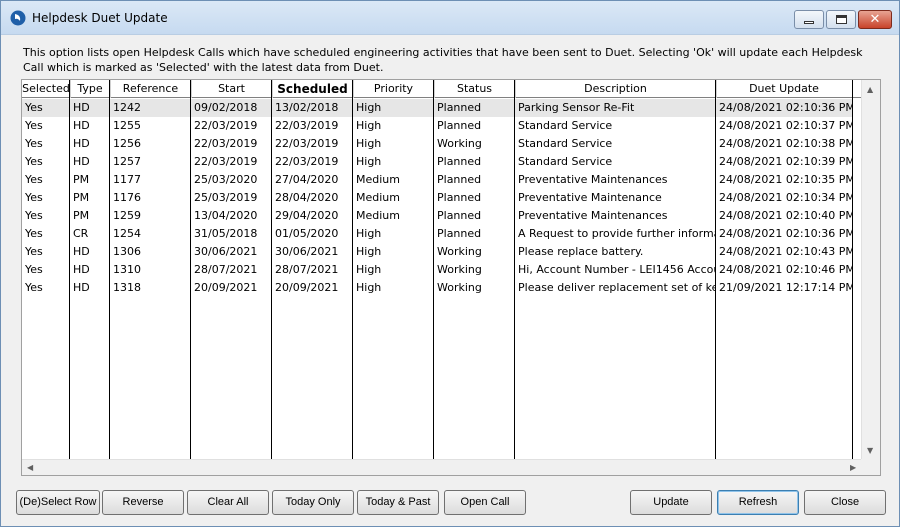 This screenshot has width=900, height=527. What do you see at coordinates (307, 215) in the screenshot?
I see `cell-scheduled: 29/04/2020` at bounding box center [307, 215].